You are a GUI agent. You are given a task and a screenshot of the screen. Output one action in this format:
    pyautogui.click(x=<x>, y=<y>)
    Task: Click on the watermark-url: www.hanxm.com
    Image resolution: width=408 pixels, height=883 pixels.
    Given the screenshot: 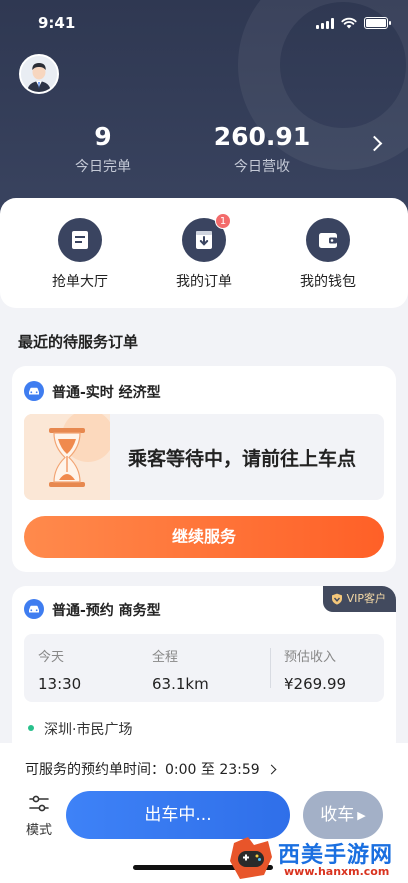 What is the action you would take?
    pyautogui.click(x=337, y=871)
    